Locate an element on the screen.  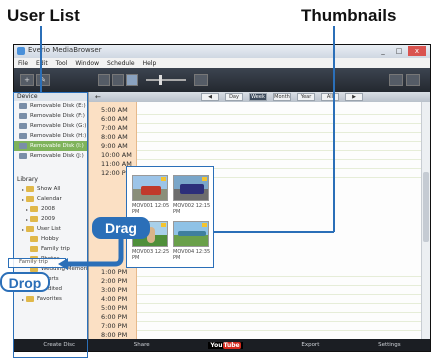
folder-icon is located at coordinates (34, 249).